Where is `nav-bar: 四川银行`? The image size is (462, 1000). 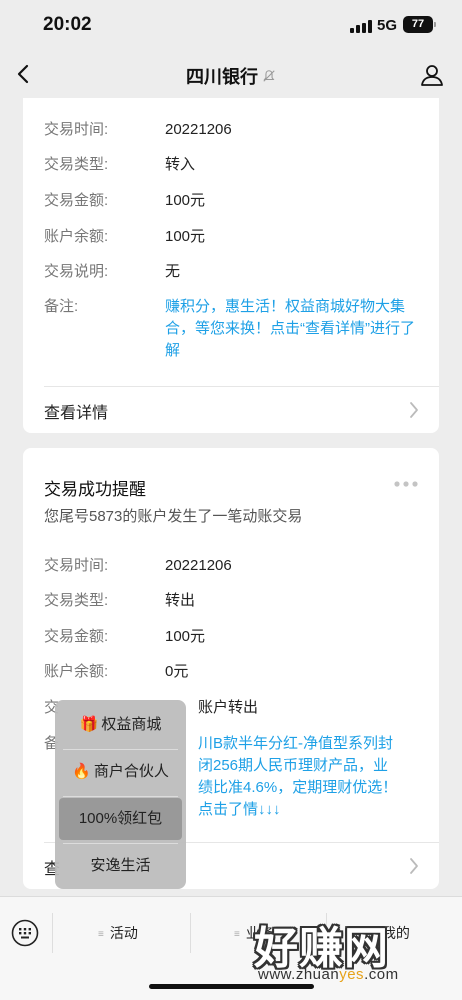
nav-bar: 四川银行 is located at coordinates (231, 74).